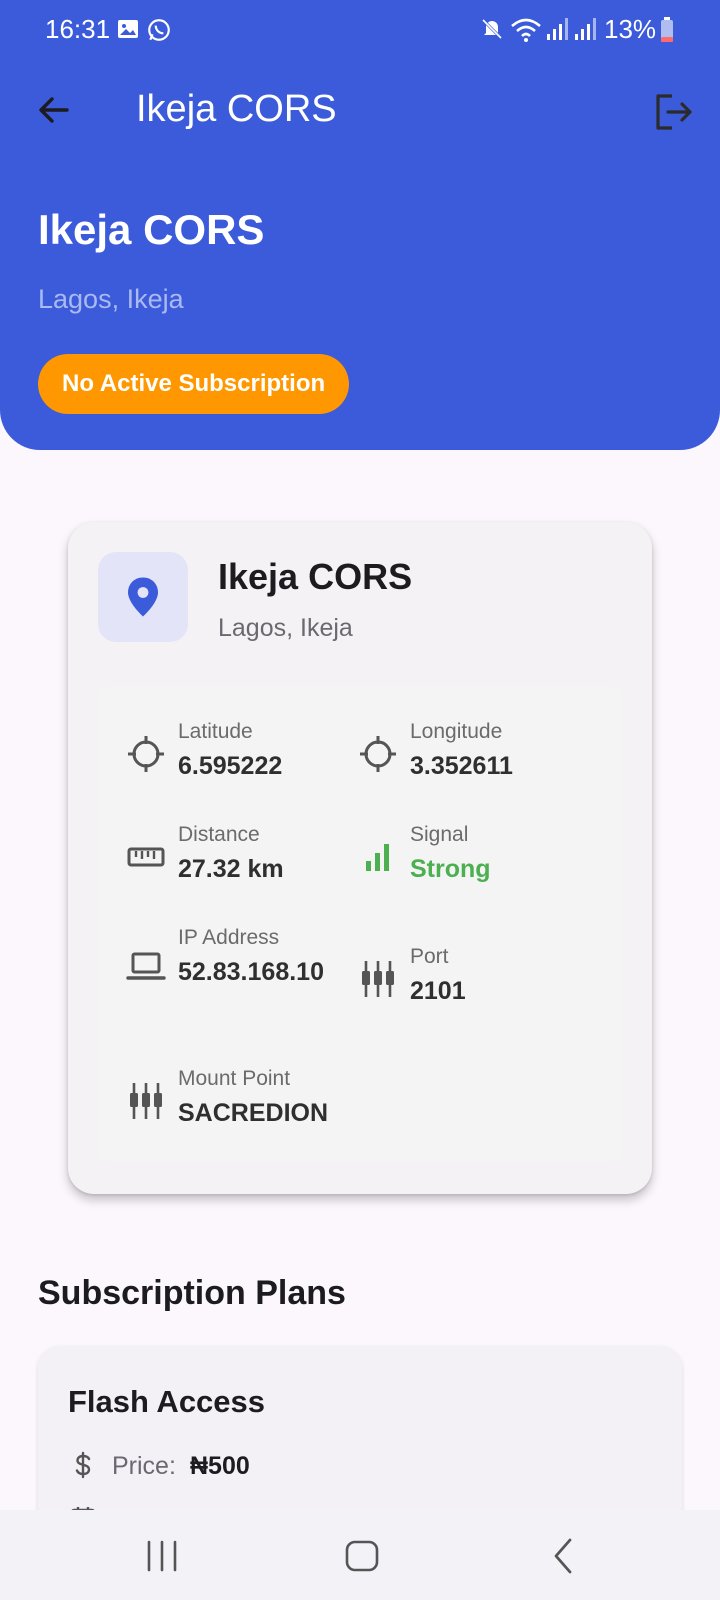 The width and height of the screenshot is (720, 1600). Describe the element at coordinates (456, 731) in the screenshot. I see `detail-label: Longitude` at that location.